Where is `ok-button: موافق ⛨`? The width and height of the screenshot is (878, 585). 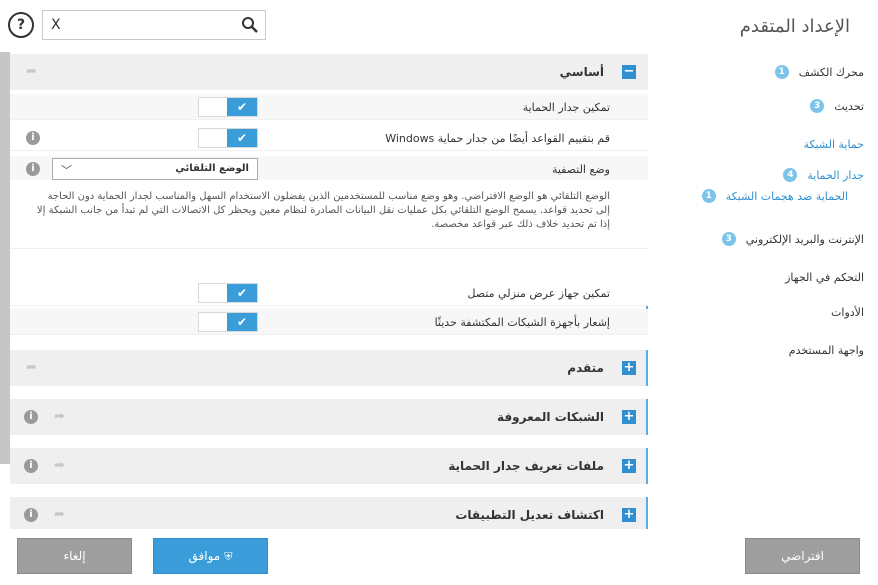
ok-button: موافق ⛨ is located at coordinates (210, 556).